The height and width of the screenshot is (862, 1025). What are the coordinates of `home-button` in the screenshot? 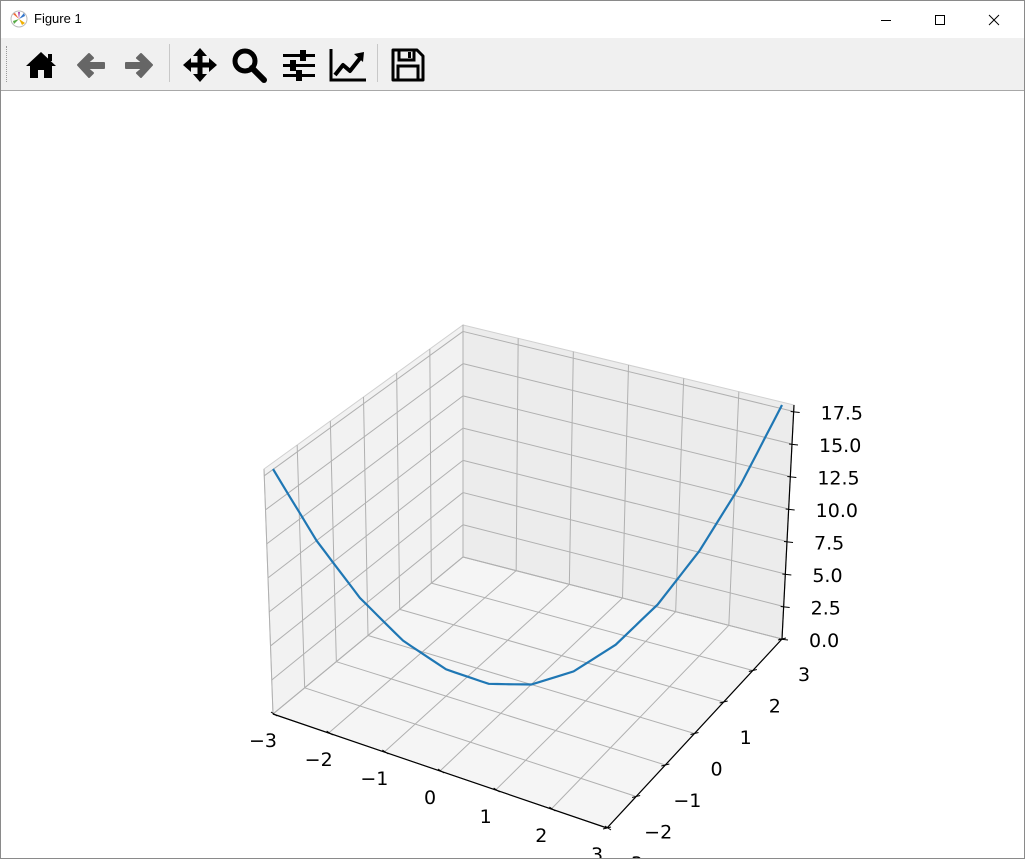 It's located at (41, 65).